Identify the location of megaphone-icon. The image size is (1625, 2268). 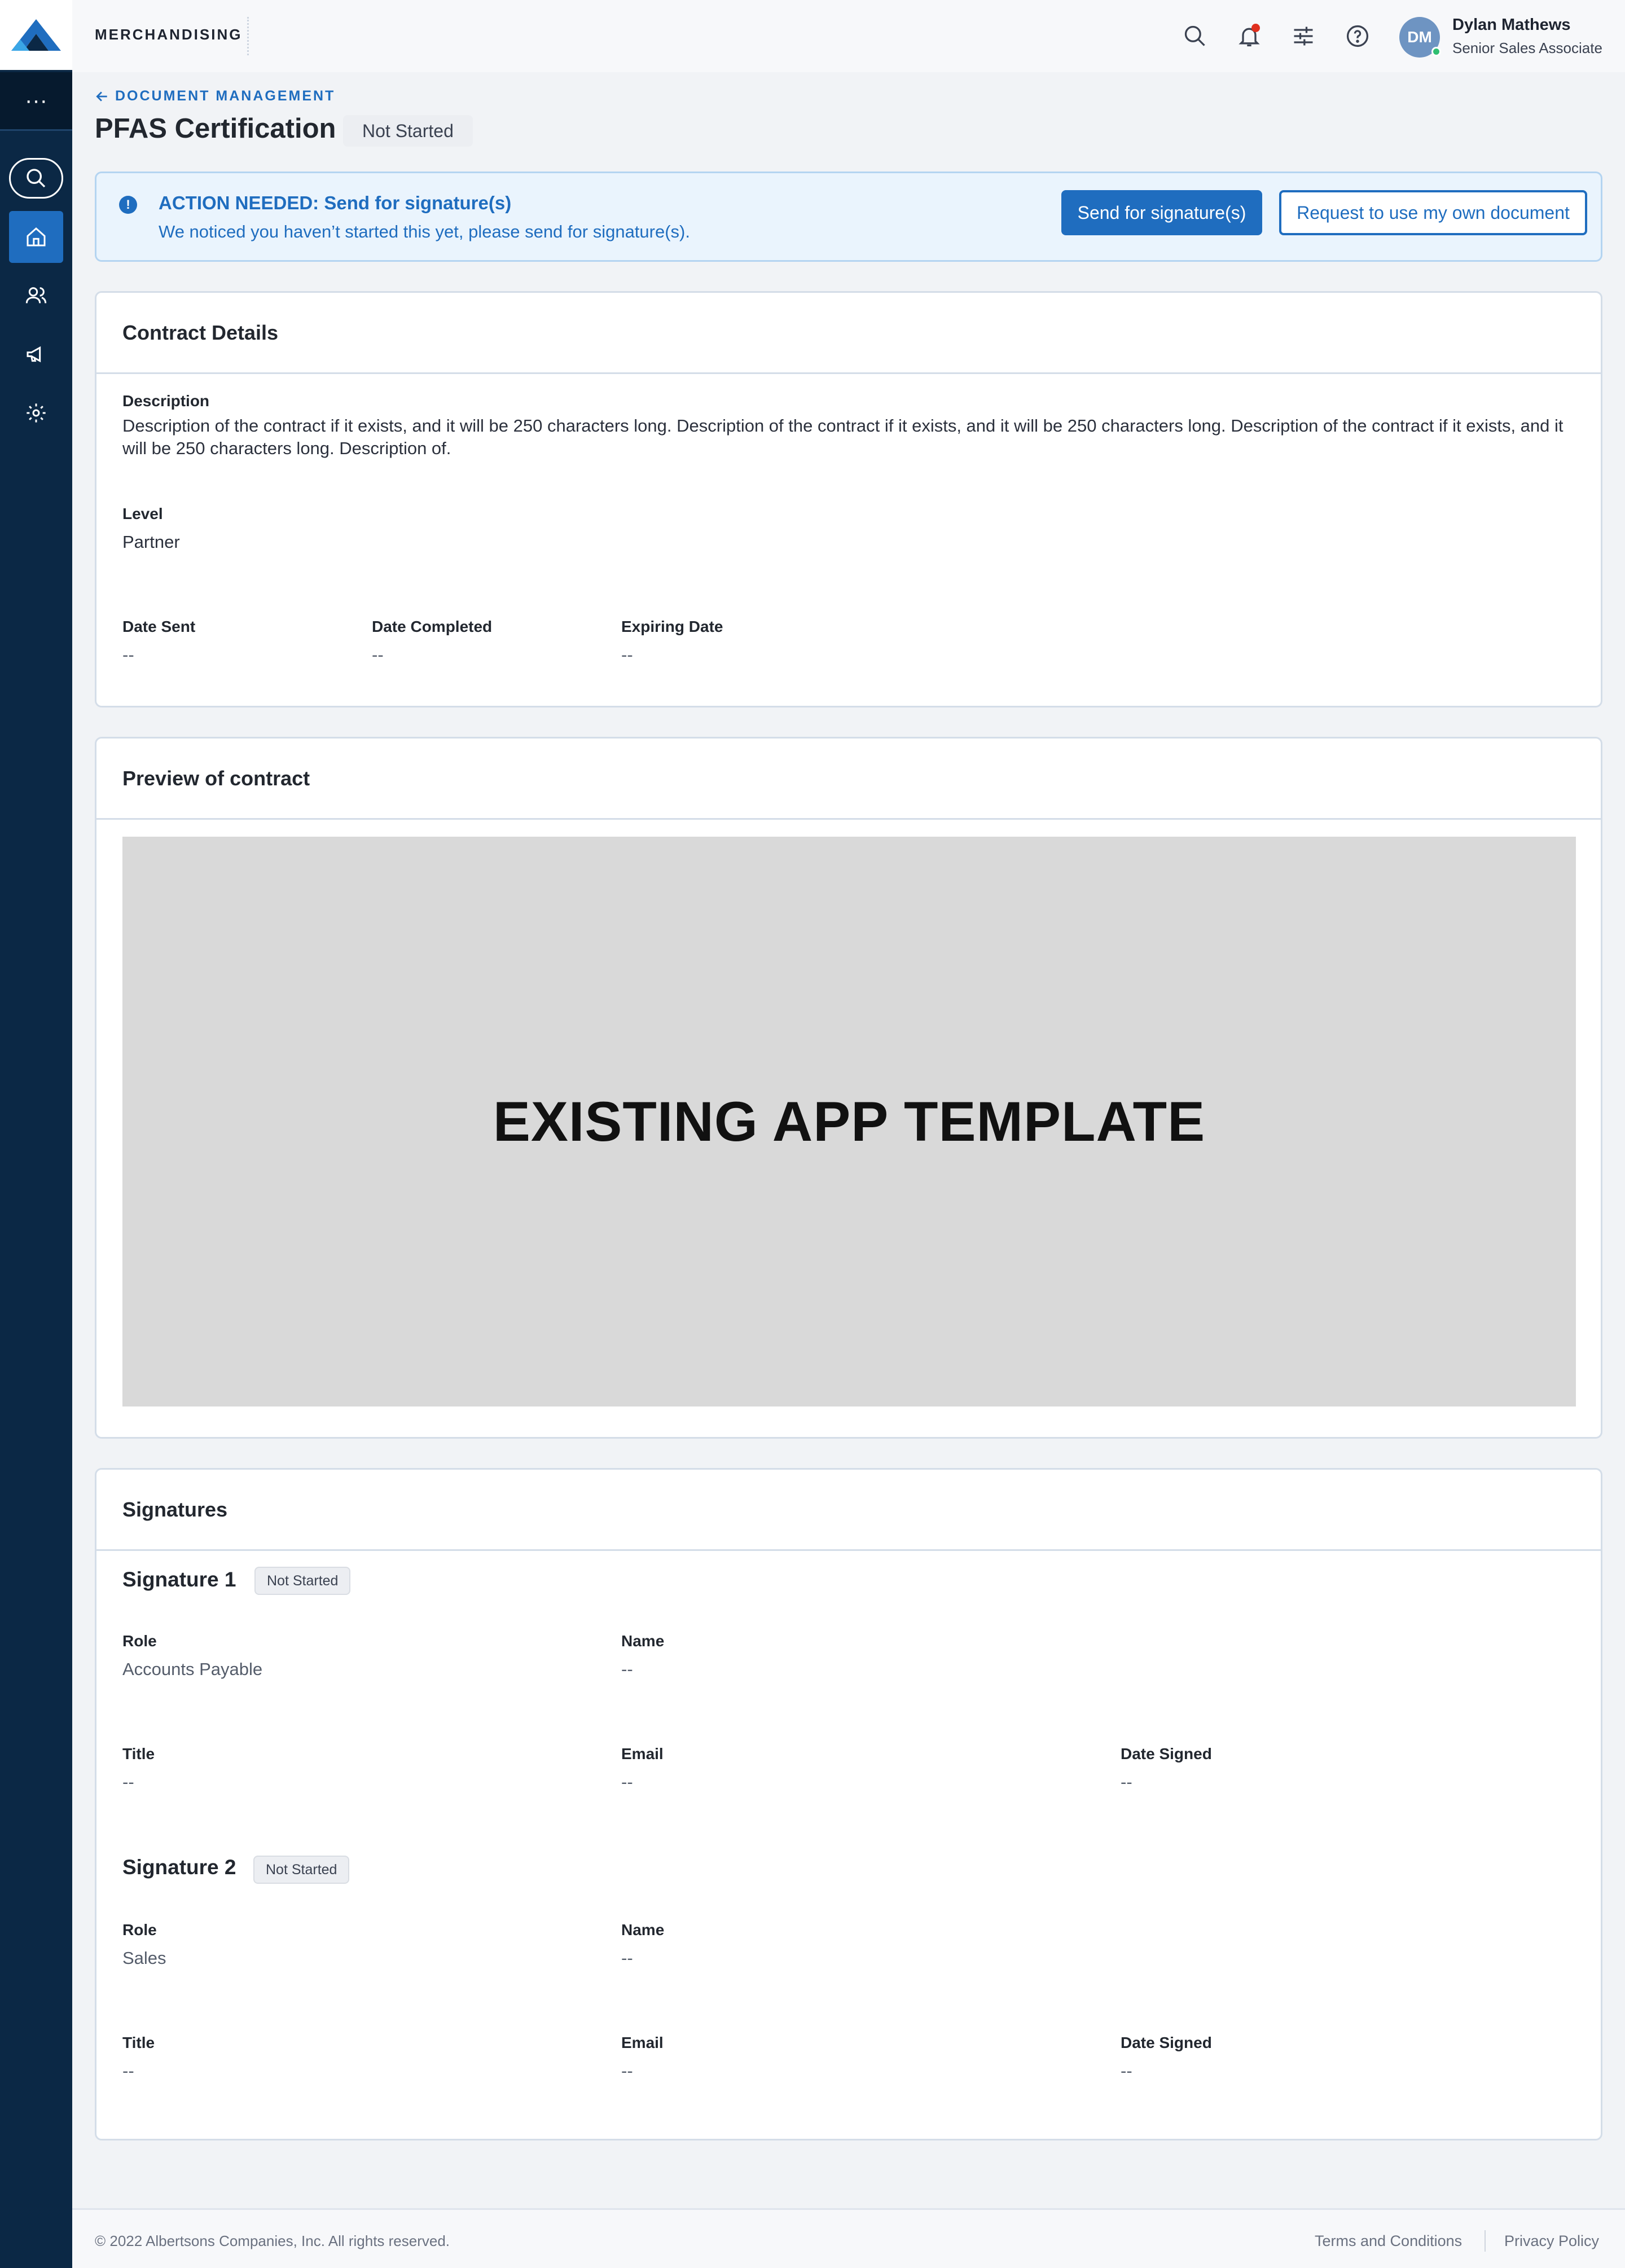
(34, 355).